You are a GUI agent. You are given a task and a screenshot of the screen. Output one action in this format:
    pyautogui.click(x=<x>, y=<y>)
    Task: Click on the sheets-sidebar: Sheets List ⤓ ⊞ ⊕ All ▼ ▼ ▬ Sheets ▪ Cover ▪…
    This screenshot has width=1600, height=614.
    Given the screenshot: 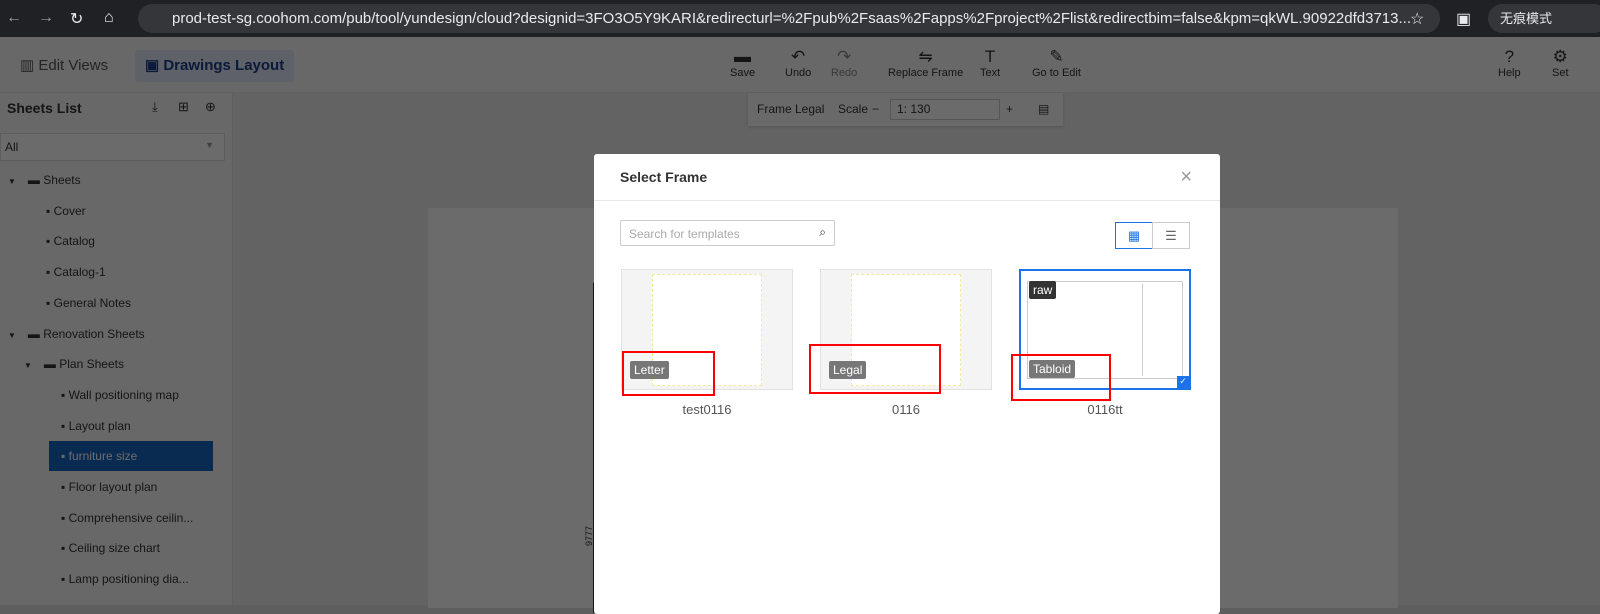 What is the action you would take?
    pyautogui.click(x=116, y=349)
    